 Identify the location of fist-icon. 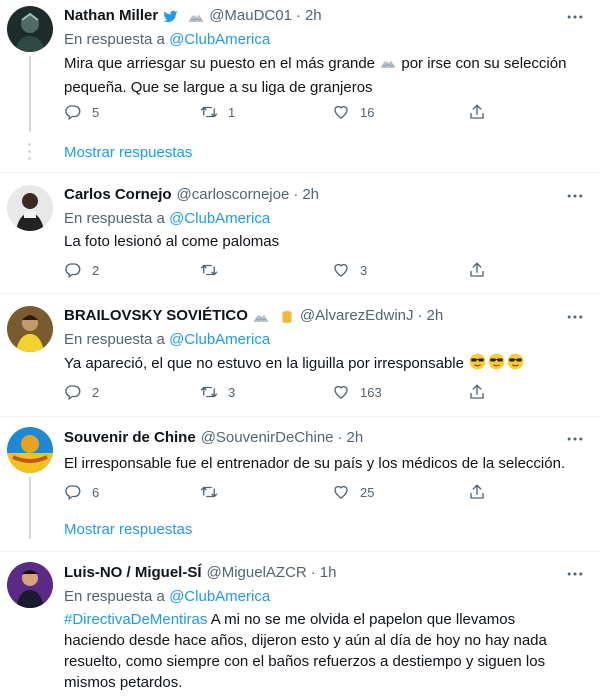
(287, 316).